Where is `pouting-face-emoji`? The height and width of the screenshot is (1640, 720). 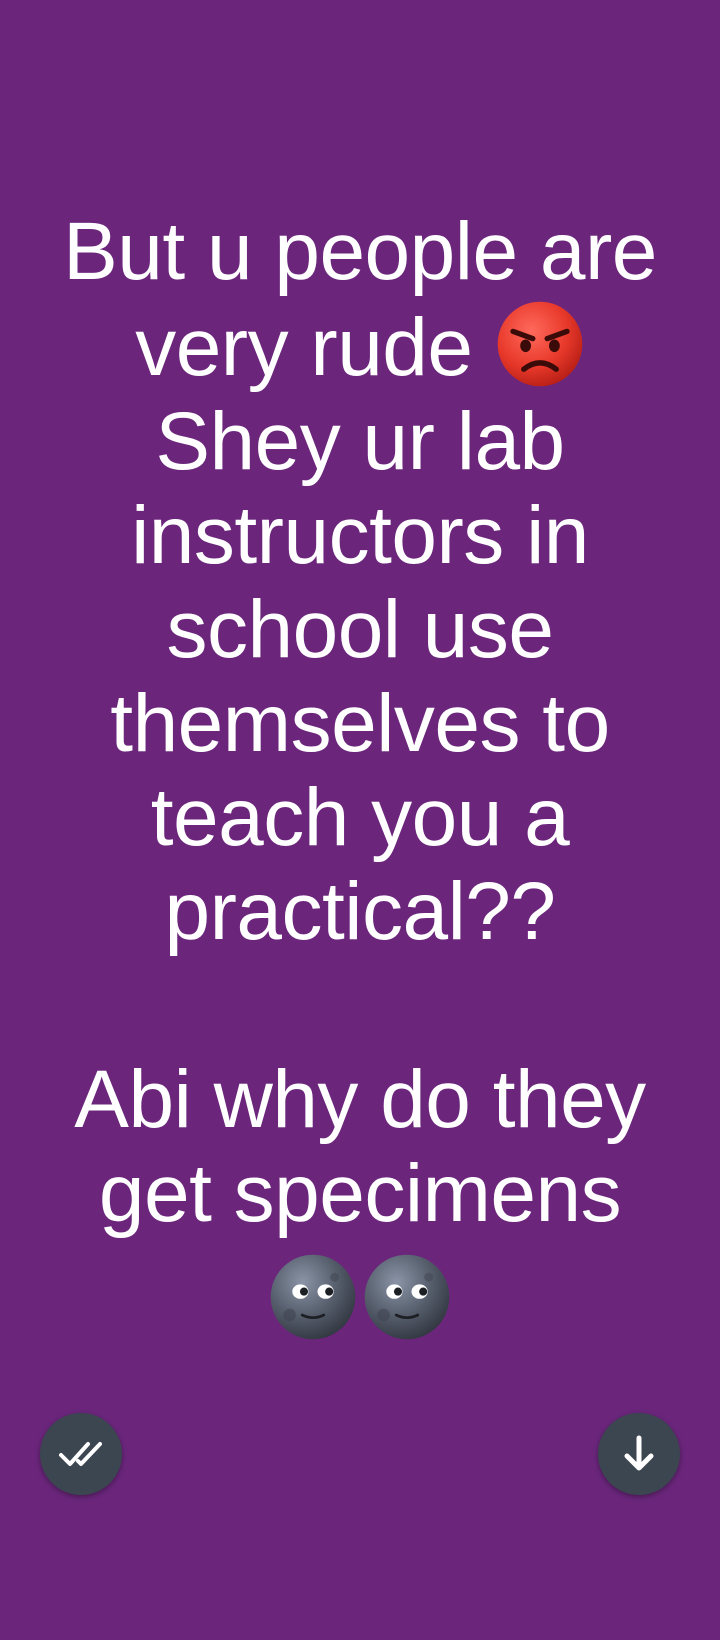
pouting-face-emoji is located at coordinates (540, 344).